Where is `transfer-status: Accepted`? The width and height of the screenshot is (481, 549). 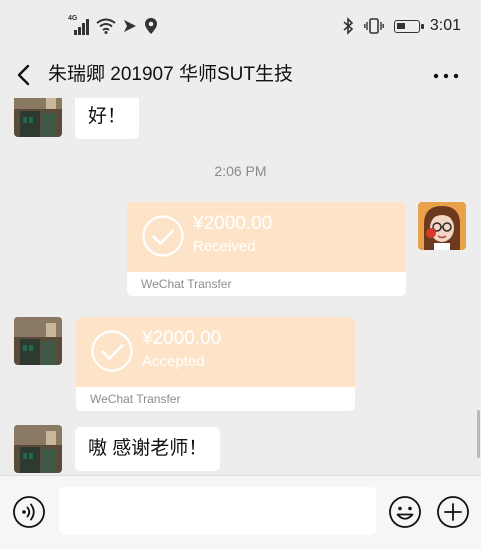
transfer-status: Accepted is located at coordinates (173, 361).